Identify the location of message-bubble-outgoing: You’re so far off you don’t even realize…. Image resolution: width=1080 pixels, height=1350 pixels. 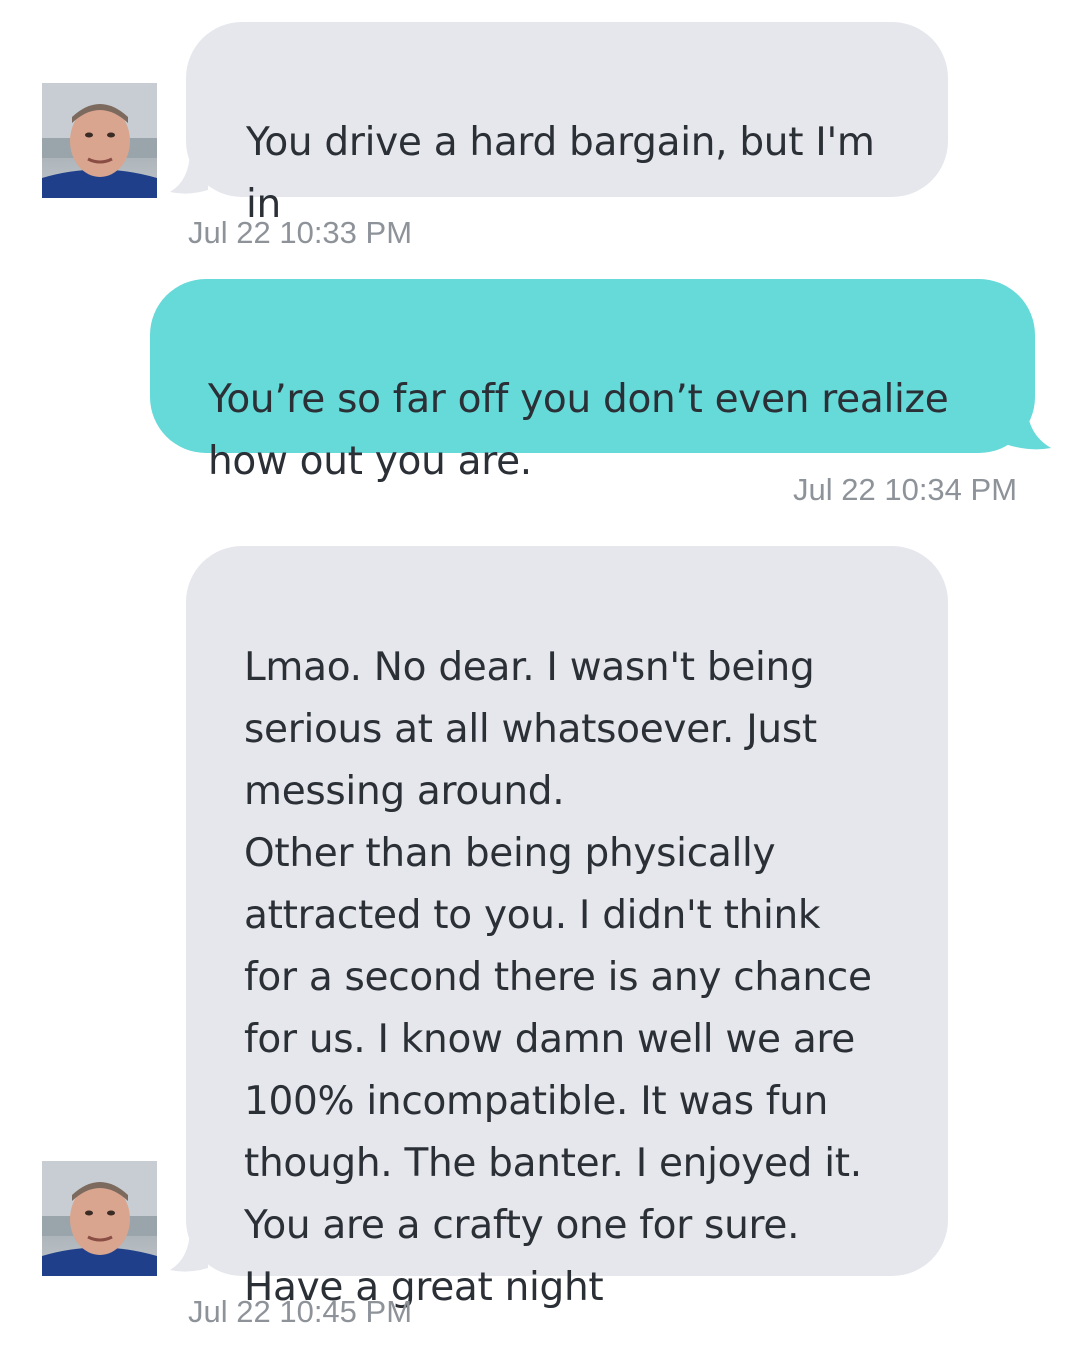
(592, 381).